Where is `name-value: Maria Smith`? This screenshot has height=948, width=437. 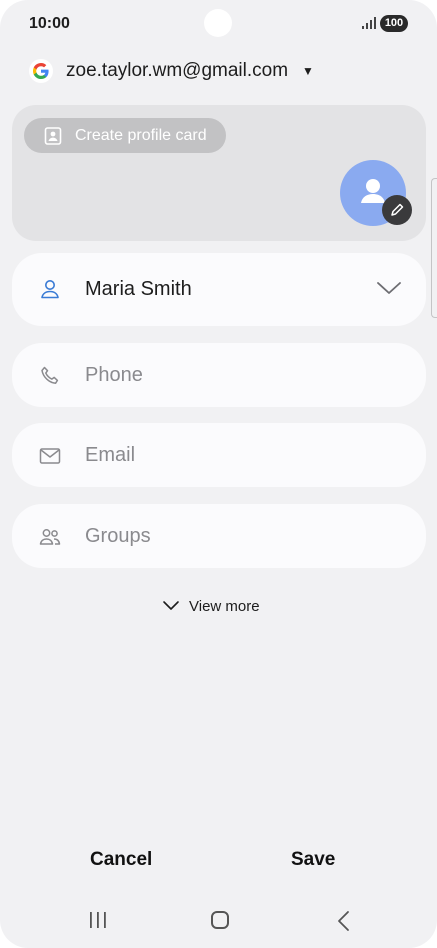
name-value: Maria Smith is located at coordinates (138, 289).